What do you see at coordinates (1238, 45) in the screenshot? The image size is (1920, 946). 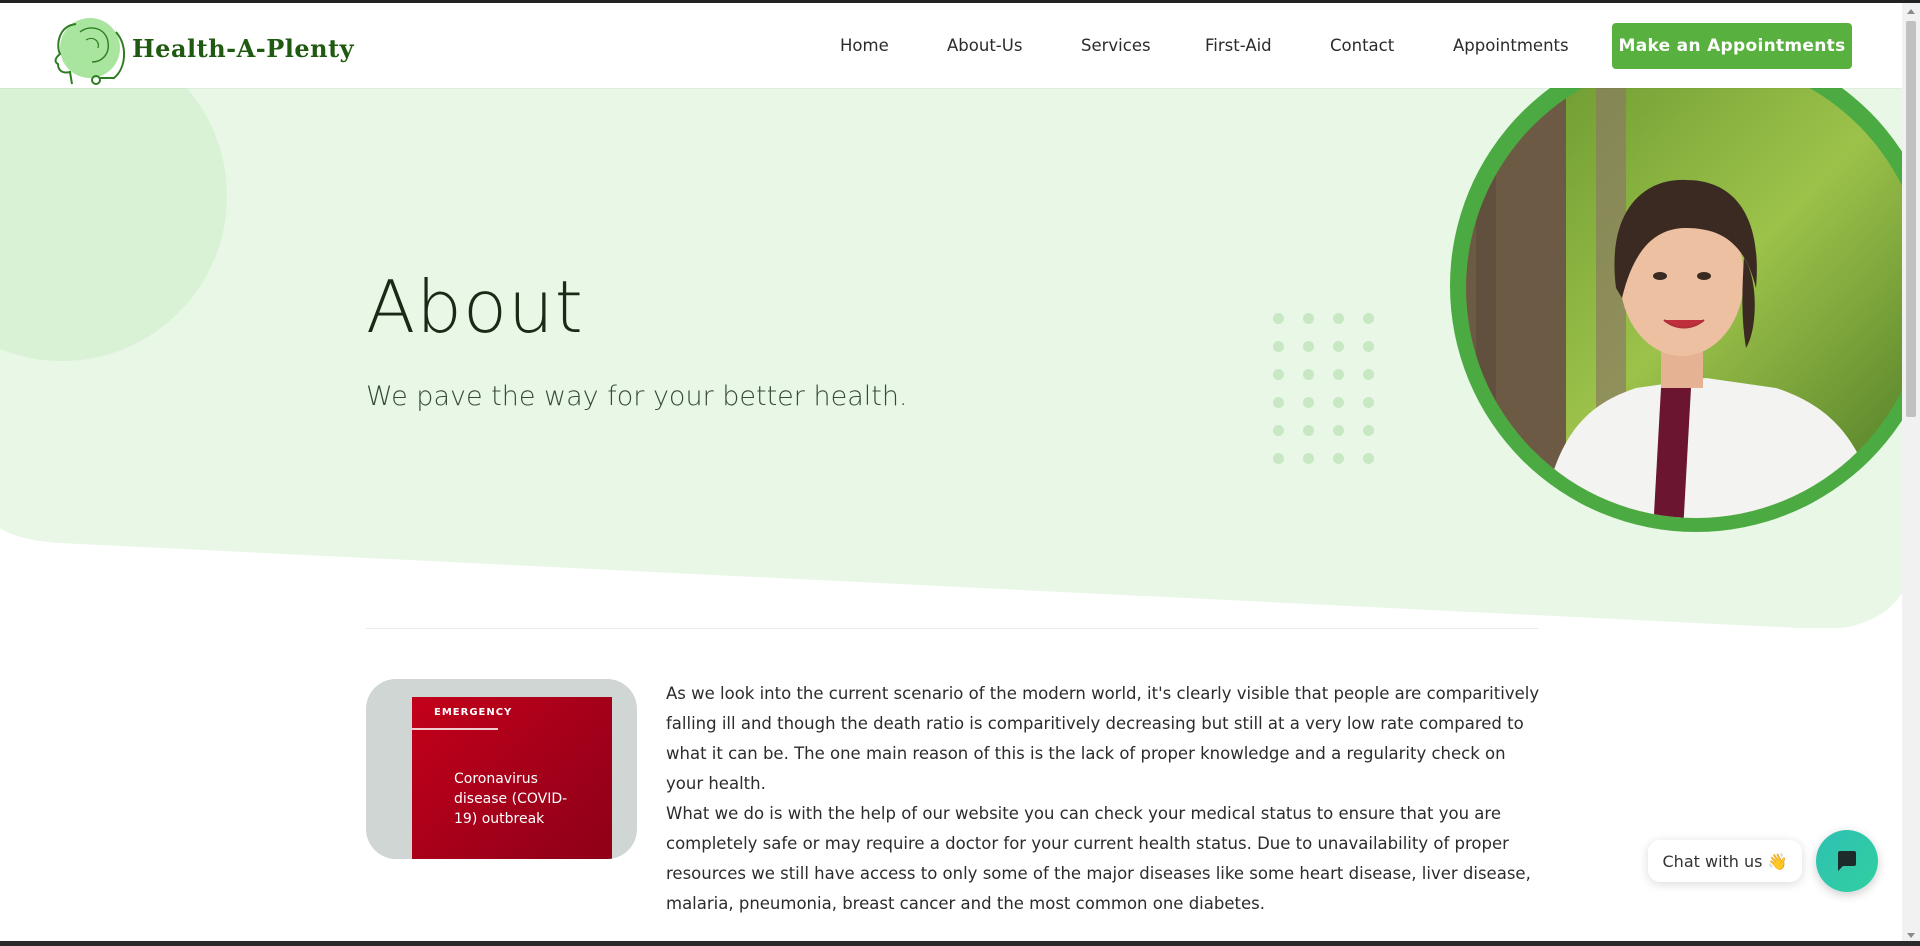 I see `nav-item-first-aid: First-Aid` at bounding box center [1238, 45].